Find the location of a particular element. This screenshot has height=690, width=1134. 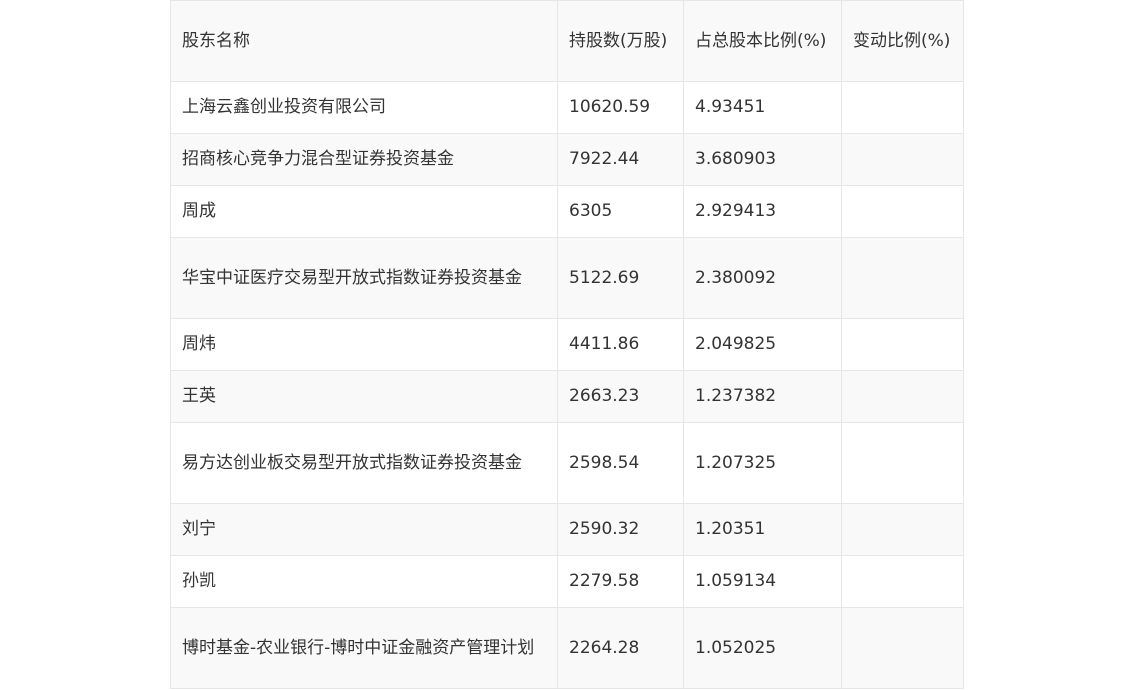

shares-value: 6305 is located at coordinates (620, 211).